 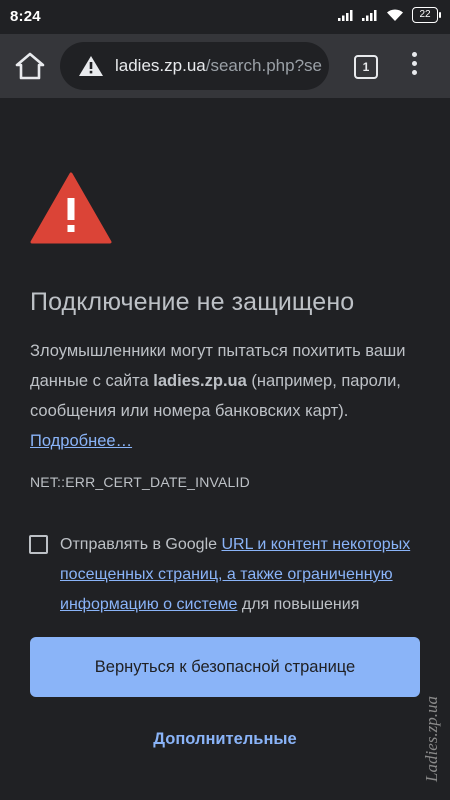 I want to click on url-path: /search.php?se, so click(x=263, y=65).